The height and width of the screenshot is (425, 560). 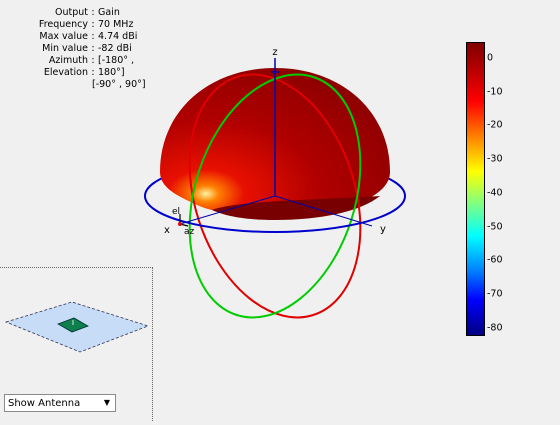 What do you see at coordinates (495, 226) in the screenshot?
I see `colorbar-tick-label: -50` at bounding box center [495, 226].